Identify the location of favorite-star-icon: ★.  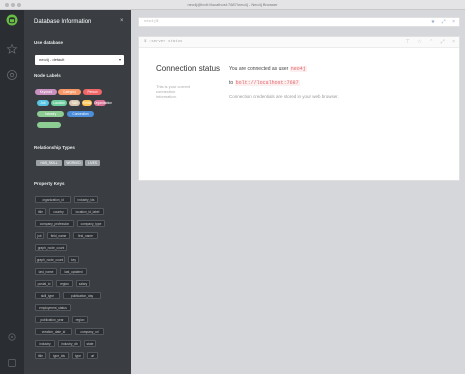
(433, 22).